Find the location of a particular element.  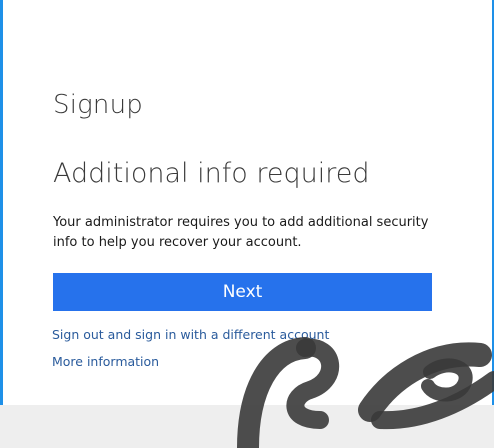

footer-band is located at coordinates (247, 426).